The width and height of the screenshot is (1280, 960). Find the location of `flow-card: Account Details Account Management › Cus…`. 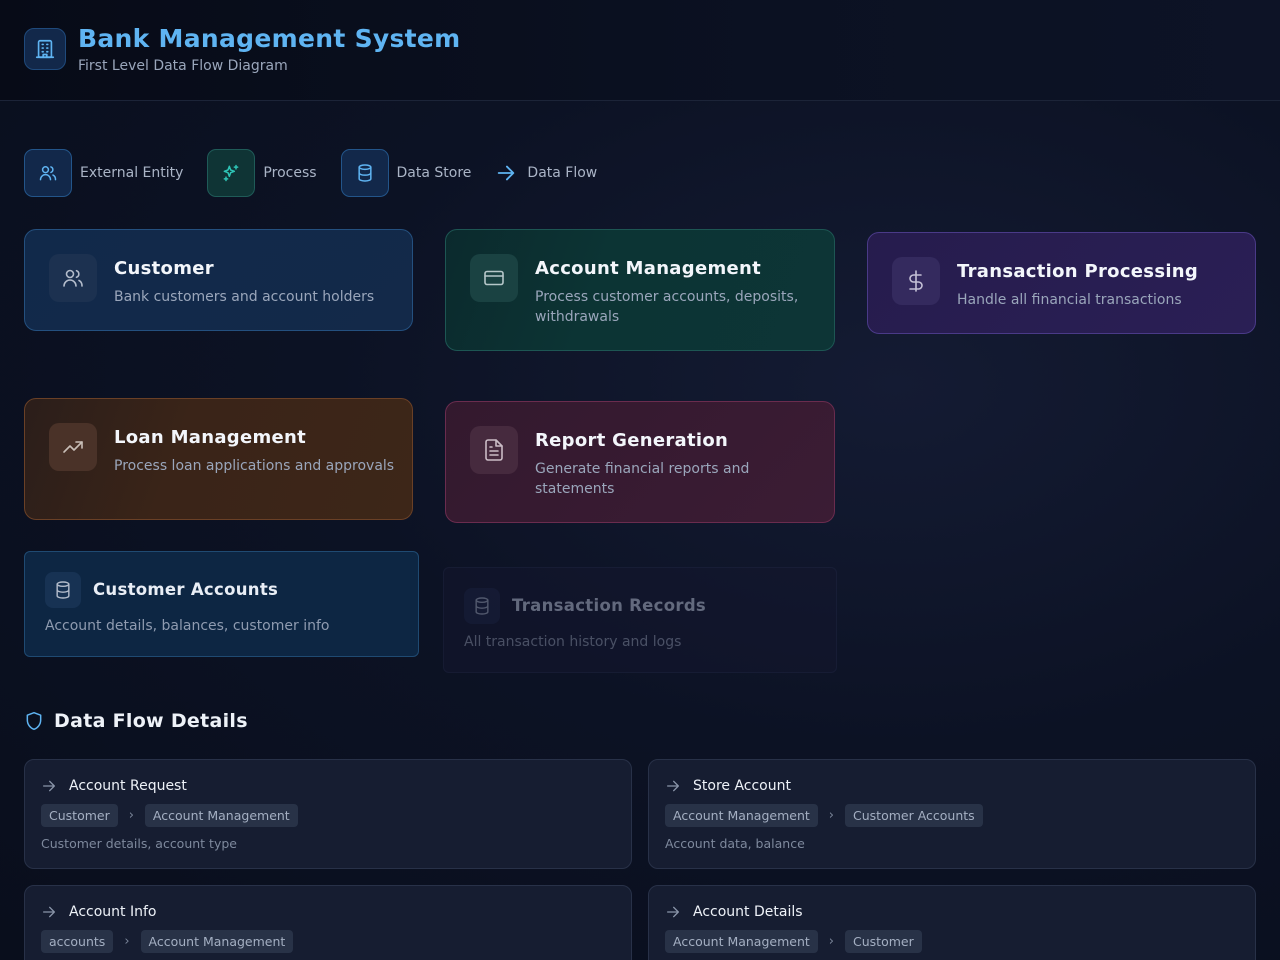

flow-card: Account Details Account Management › Cus… is located at coordinates (952, 922).